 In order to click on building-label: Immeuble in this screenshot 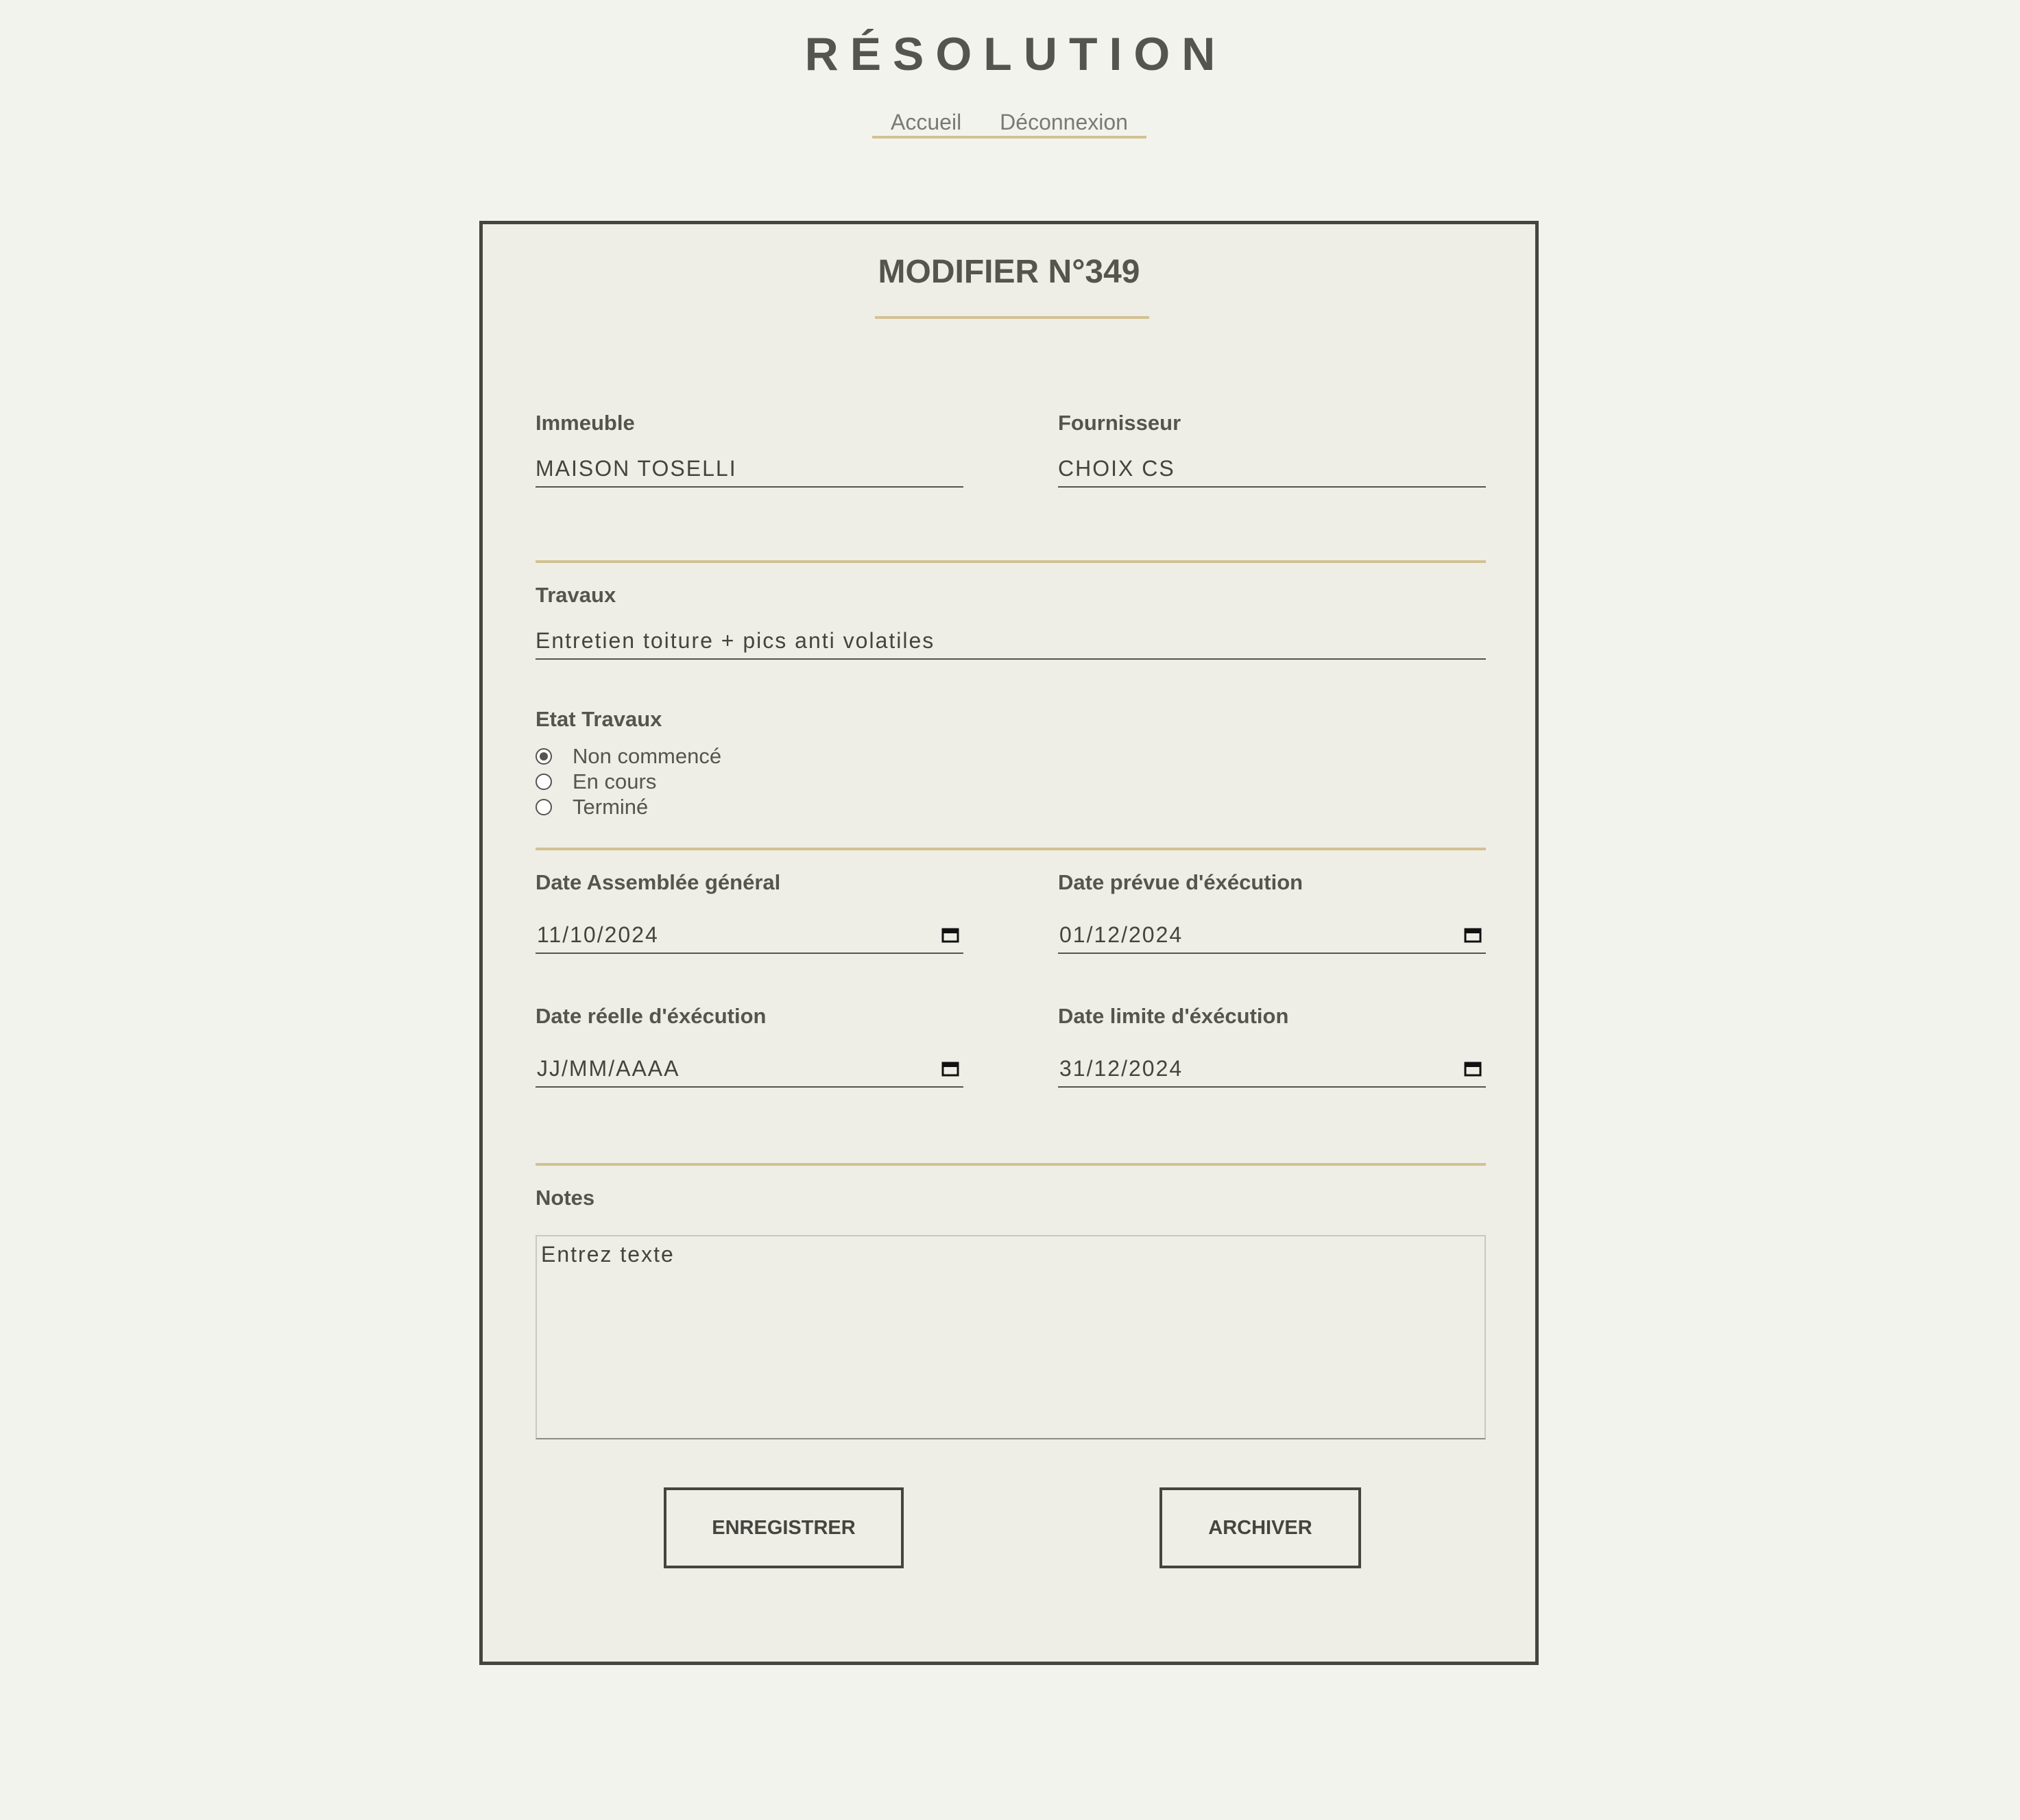, I will do `click(585, 423)`.